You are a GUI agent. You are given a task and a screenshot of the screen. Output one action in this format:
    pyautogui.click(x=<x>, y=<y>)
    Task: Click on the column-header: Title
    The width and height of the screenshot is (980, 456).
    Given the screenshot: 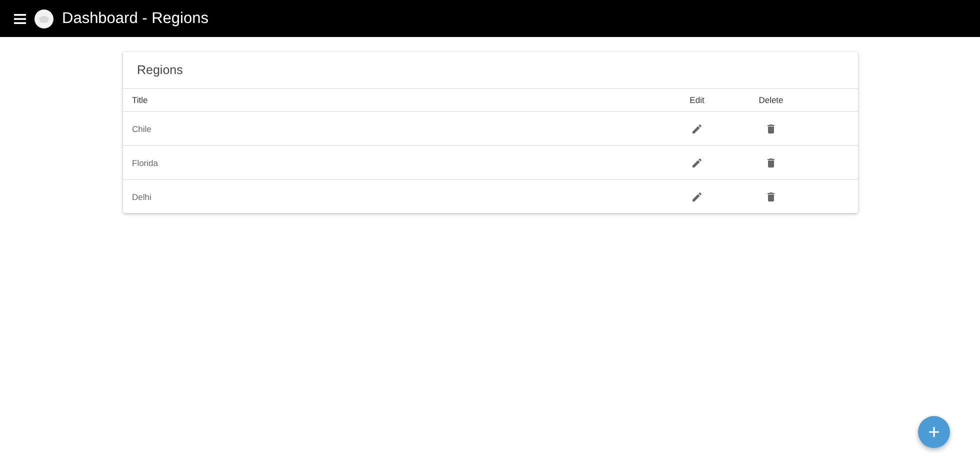 What is the action you would take?
    pyautogui.click(x=140, y=100)
    